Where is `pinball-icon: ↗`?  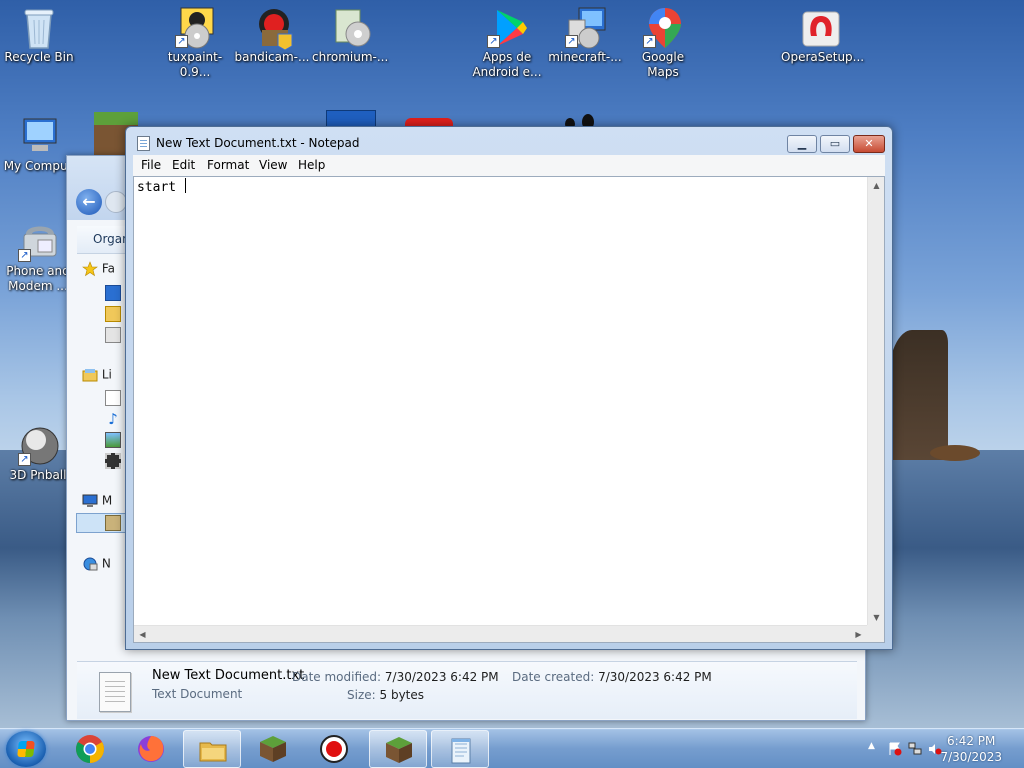 pinball-icon: ↗ is located at coordinates (38, 445).